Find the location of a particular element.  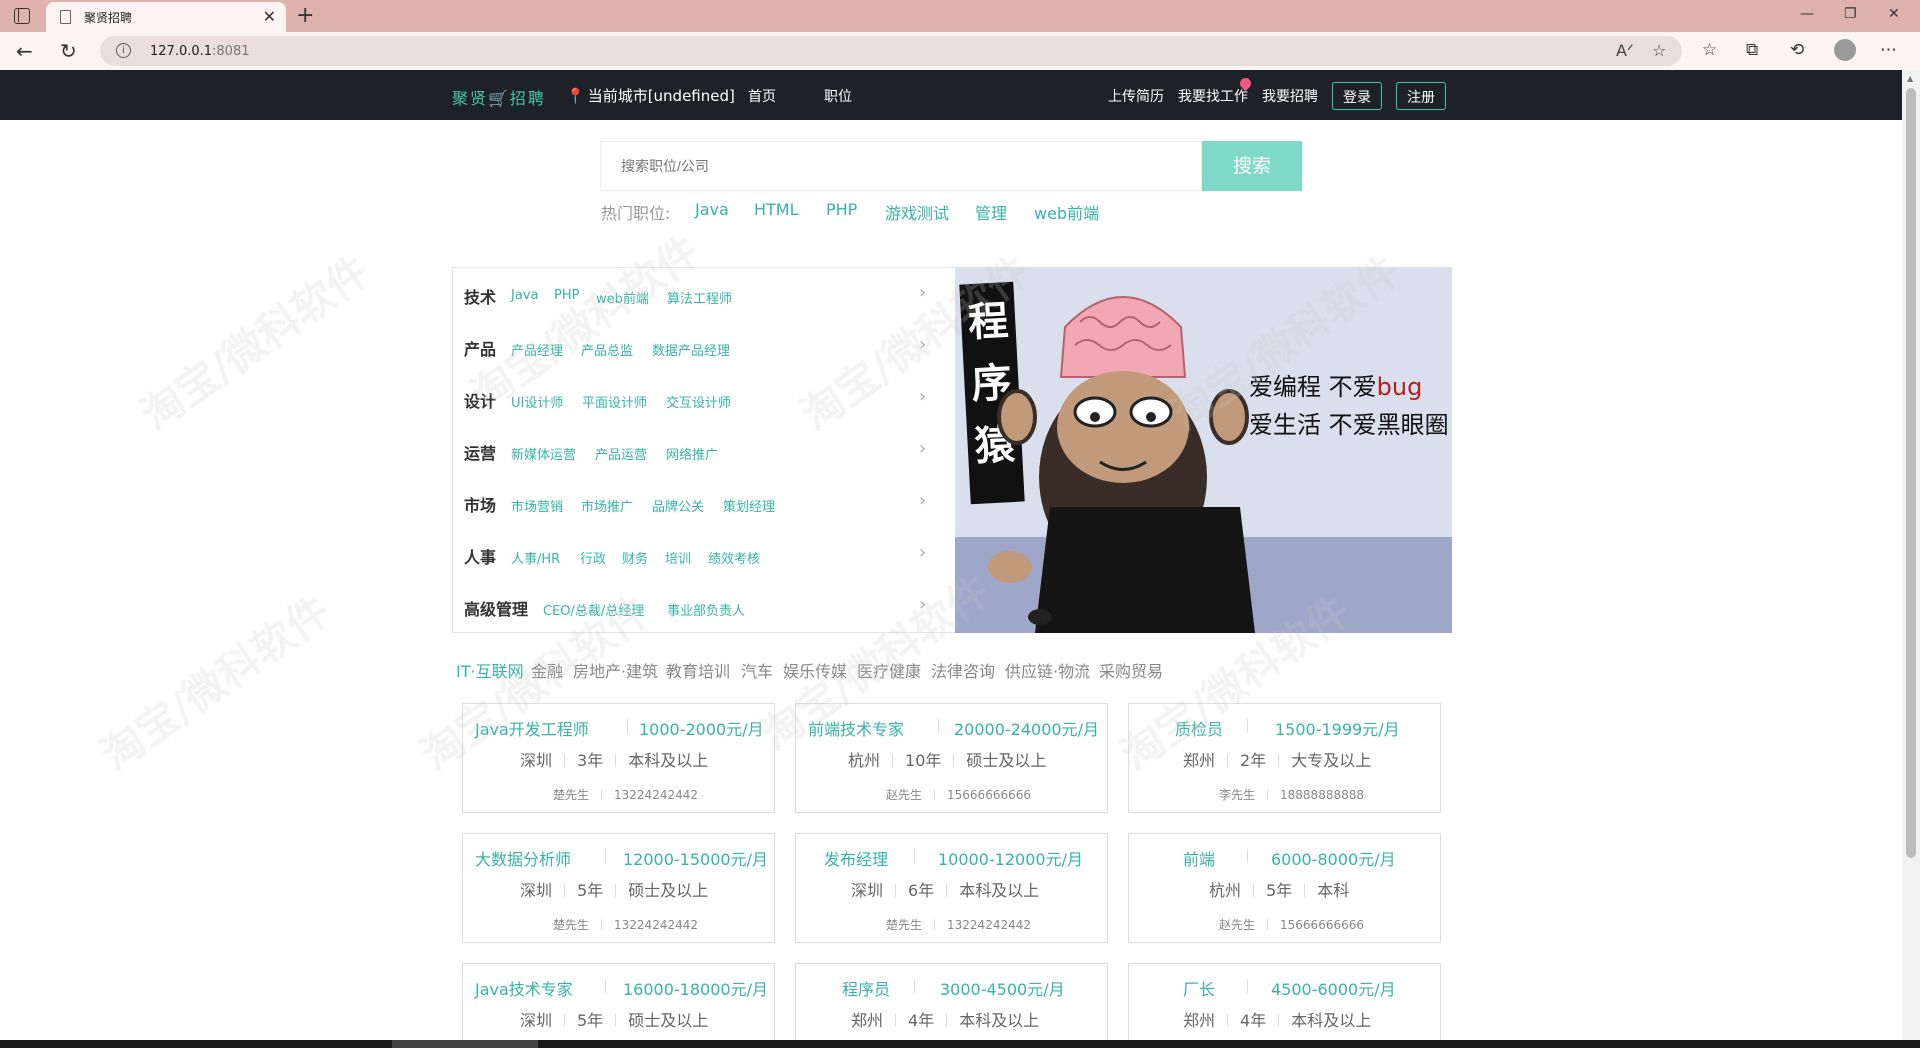

industry-tab: 采购贸易 is located at coordinates (1131, 670).